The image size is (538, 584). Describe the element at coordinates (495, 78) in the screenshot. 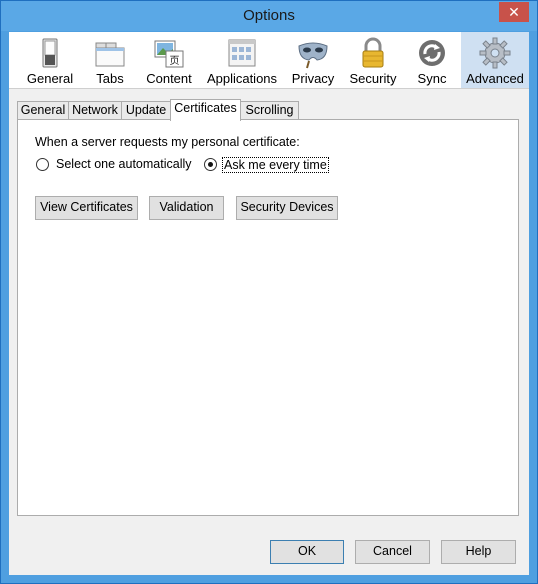

I see `pane-label: Advanced` at that location.